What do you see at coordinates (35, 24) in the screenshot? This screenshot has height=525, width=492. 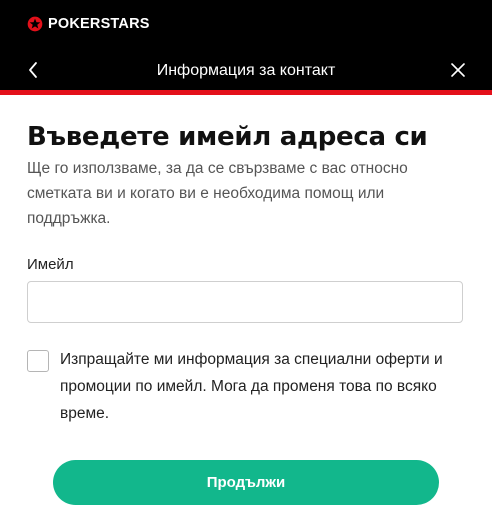 I see `star-icon` at bounding box center [35, 24].